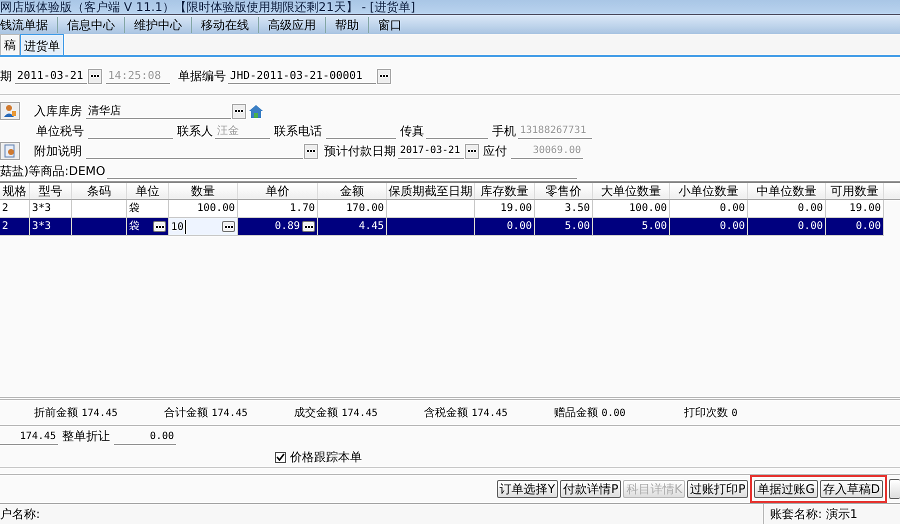 Image resolution: width=900 pixels, height=524 pixels. What do you see at coordinates (505, 191) in the screenshot?
I see `column-header: 库存数量` at bounding box center [505, 191].